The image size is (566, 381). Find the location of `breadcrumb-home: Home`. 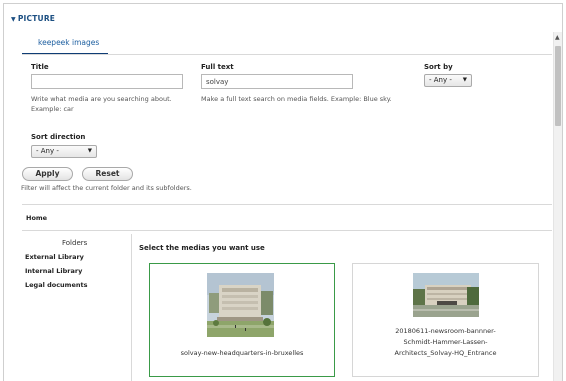

breadcrumb-home: Home is located at coordinates (36, 218).